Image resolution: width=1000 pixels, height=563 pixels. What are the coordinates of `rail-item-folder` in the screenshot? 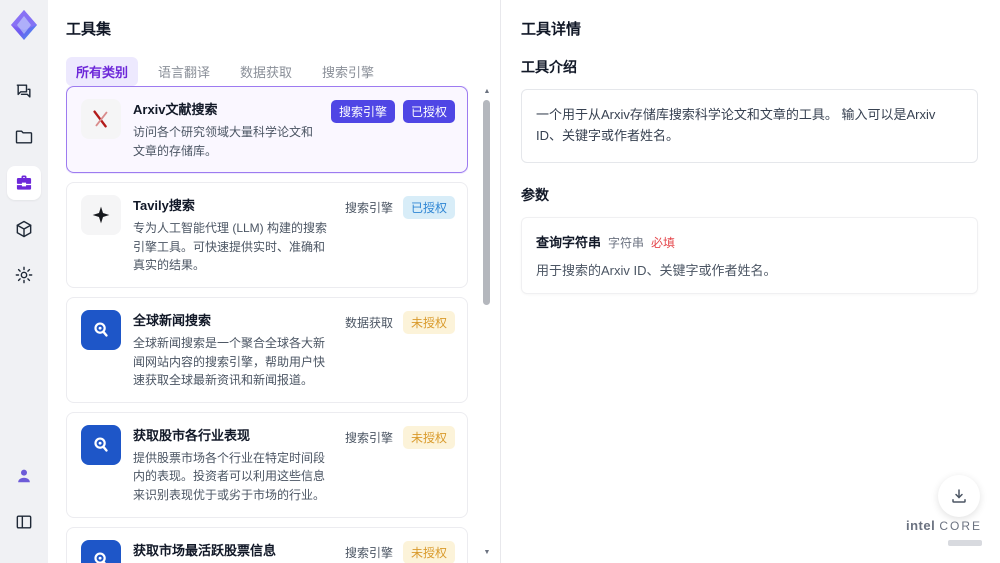 It's located at (24, 137).